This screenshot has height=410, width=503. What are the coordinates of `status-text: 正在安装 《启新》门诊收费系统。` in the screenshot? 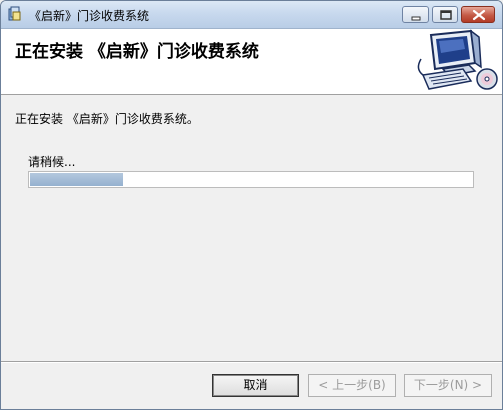 It's located at (107, 119).